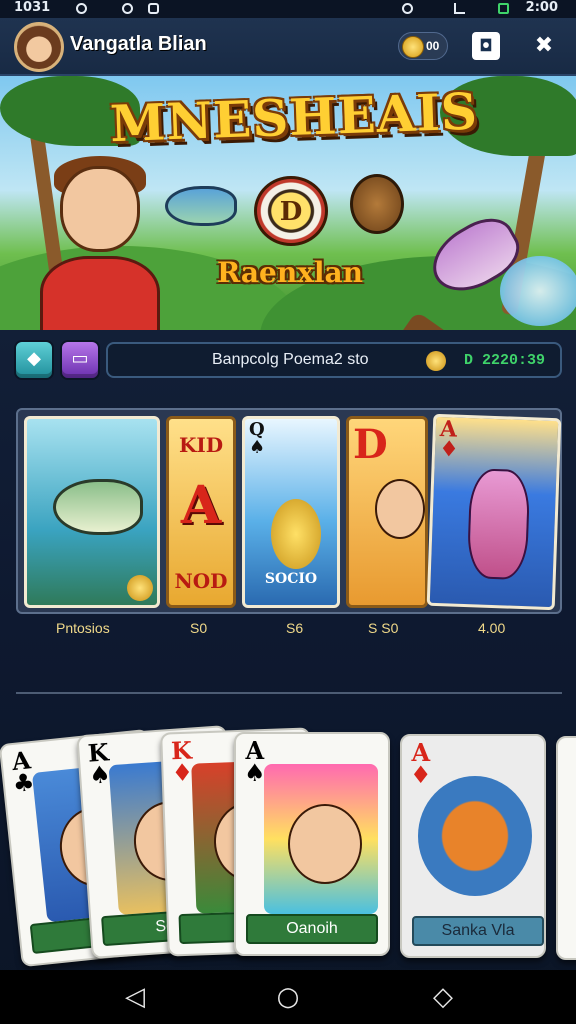 The height and width of the screenshot is (1024, 576). What do you see at coordinates (289, 693) in the screenshot?
I see `divider` at bounding box center [289, 693].